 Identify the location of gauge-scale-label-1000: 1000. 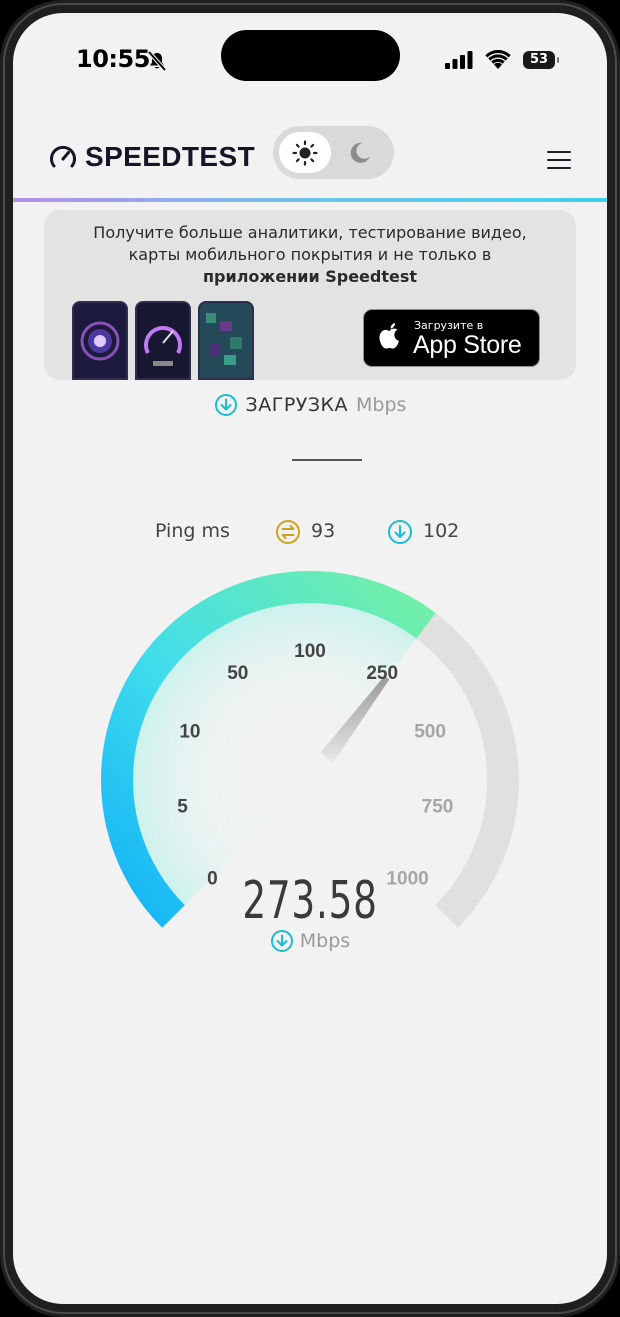
(407, 879).